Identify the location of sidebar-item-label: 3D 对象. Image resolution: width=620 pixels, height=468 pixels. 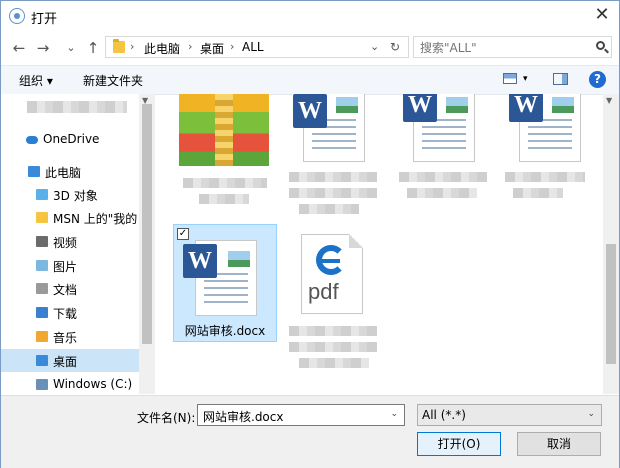
(75, 196).